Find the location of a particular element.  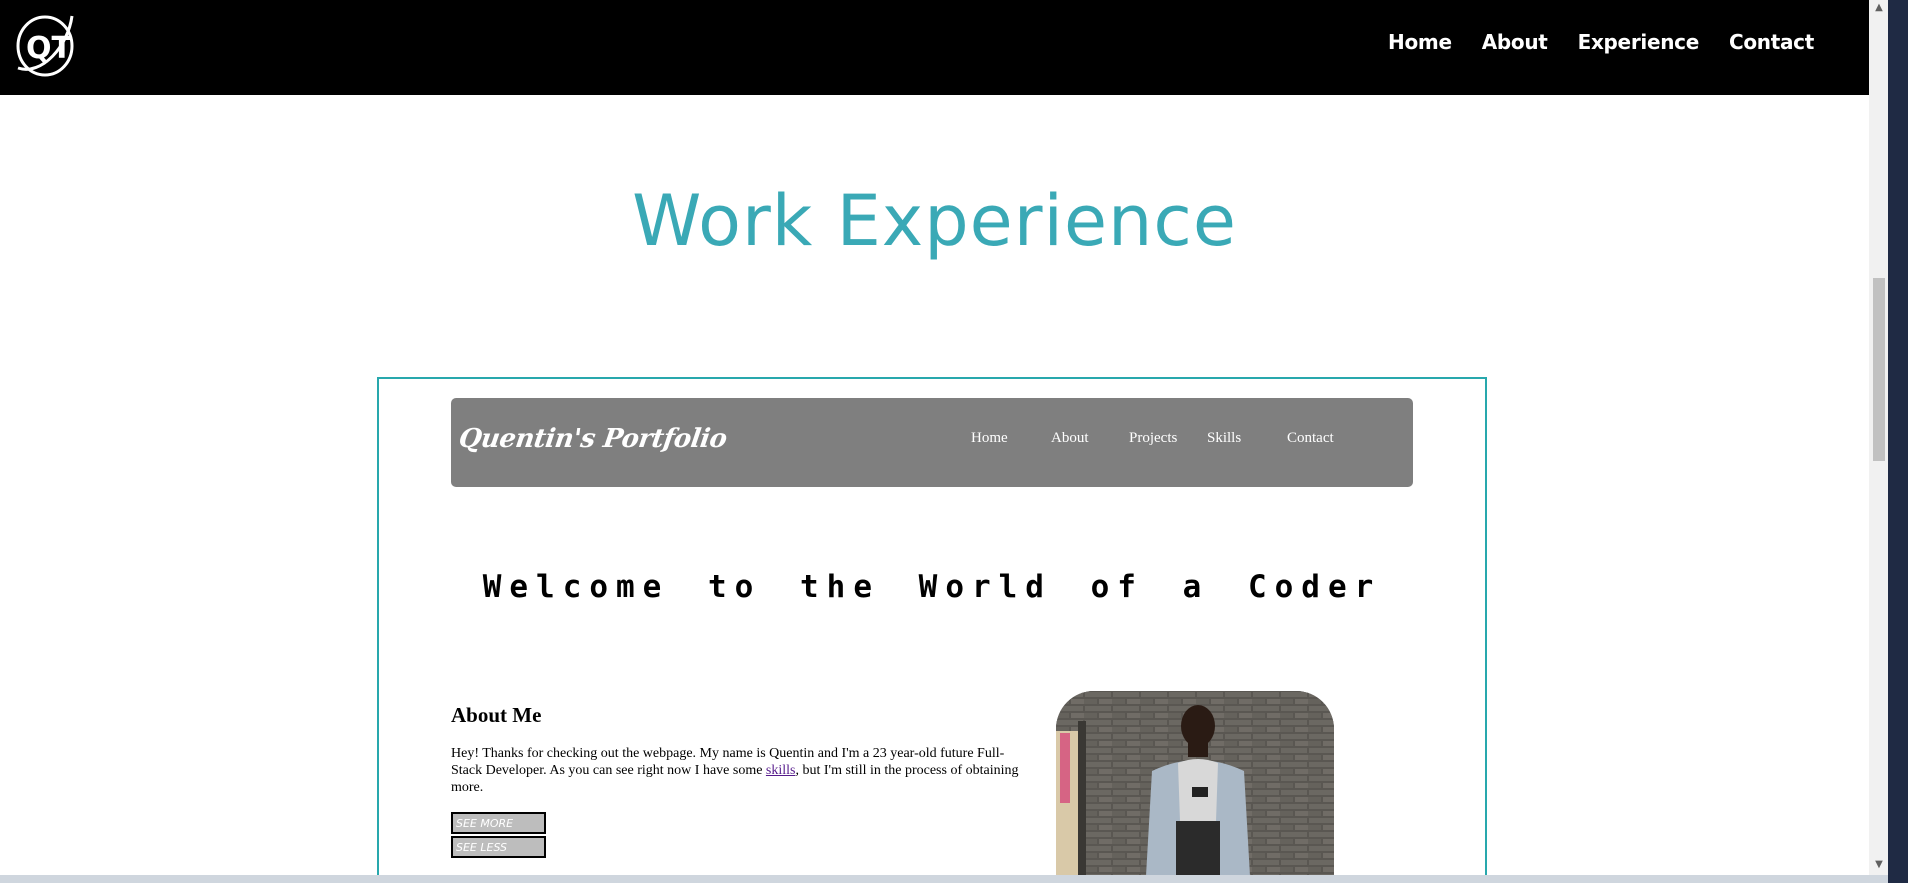

qt-logo-icon: QT is located at coordinates (45, 43).